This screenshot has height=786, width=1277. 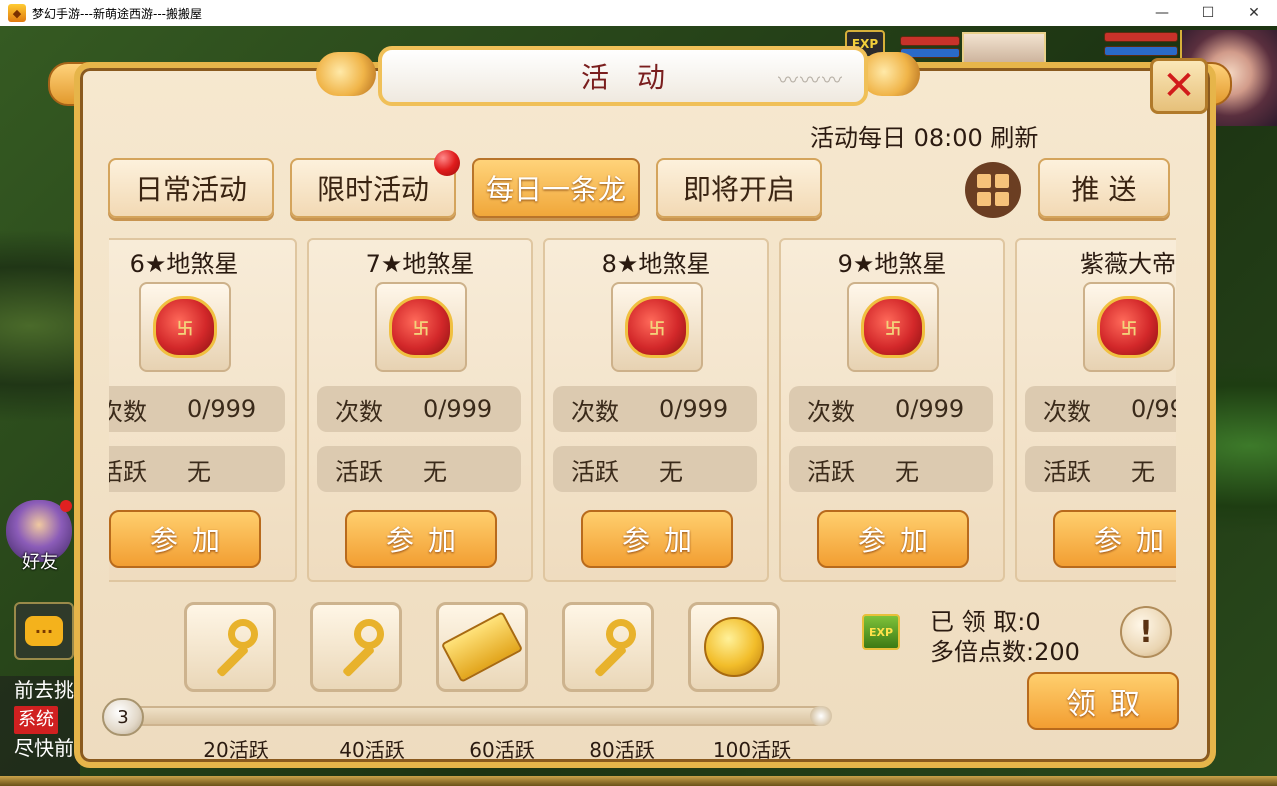 I want to click on close-panel-button: ✕, so click(x=1179, y=86).